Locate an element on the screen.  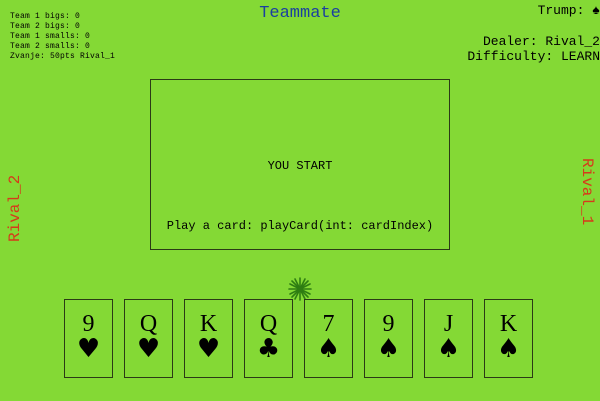
rival-left-label: Rival_2 is located at coordinates (15, 208).